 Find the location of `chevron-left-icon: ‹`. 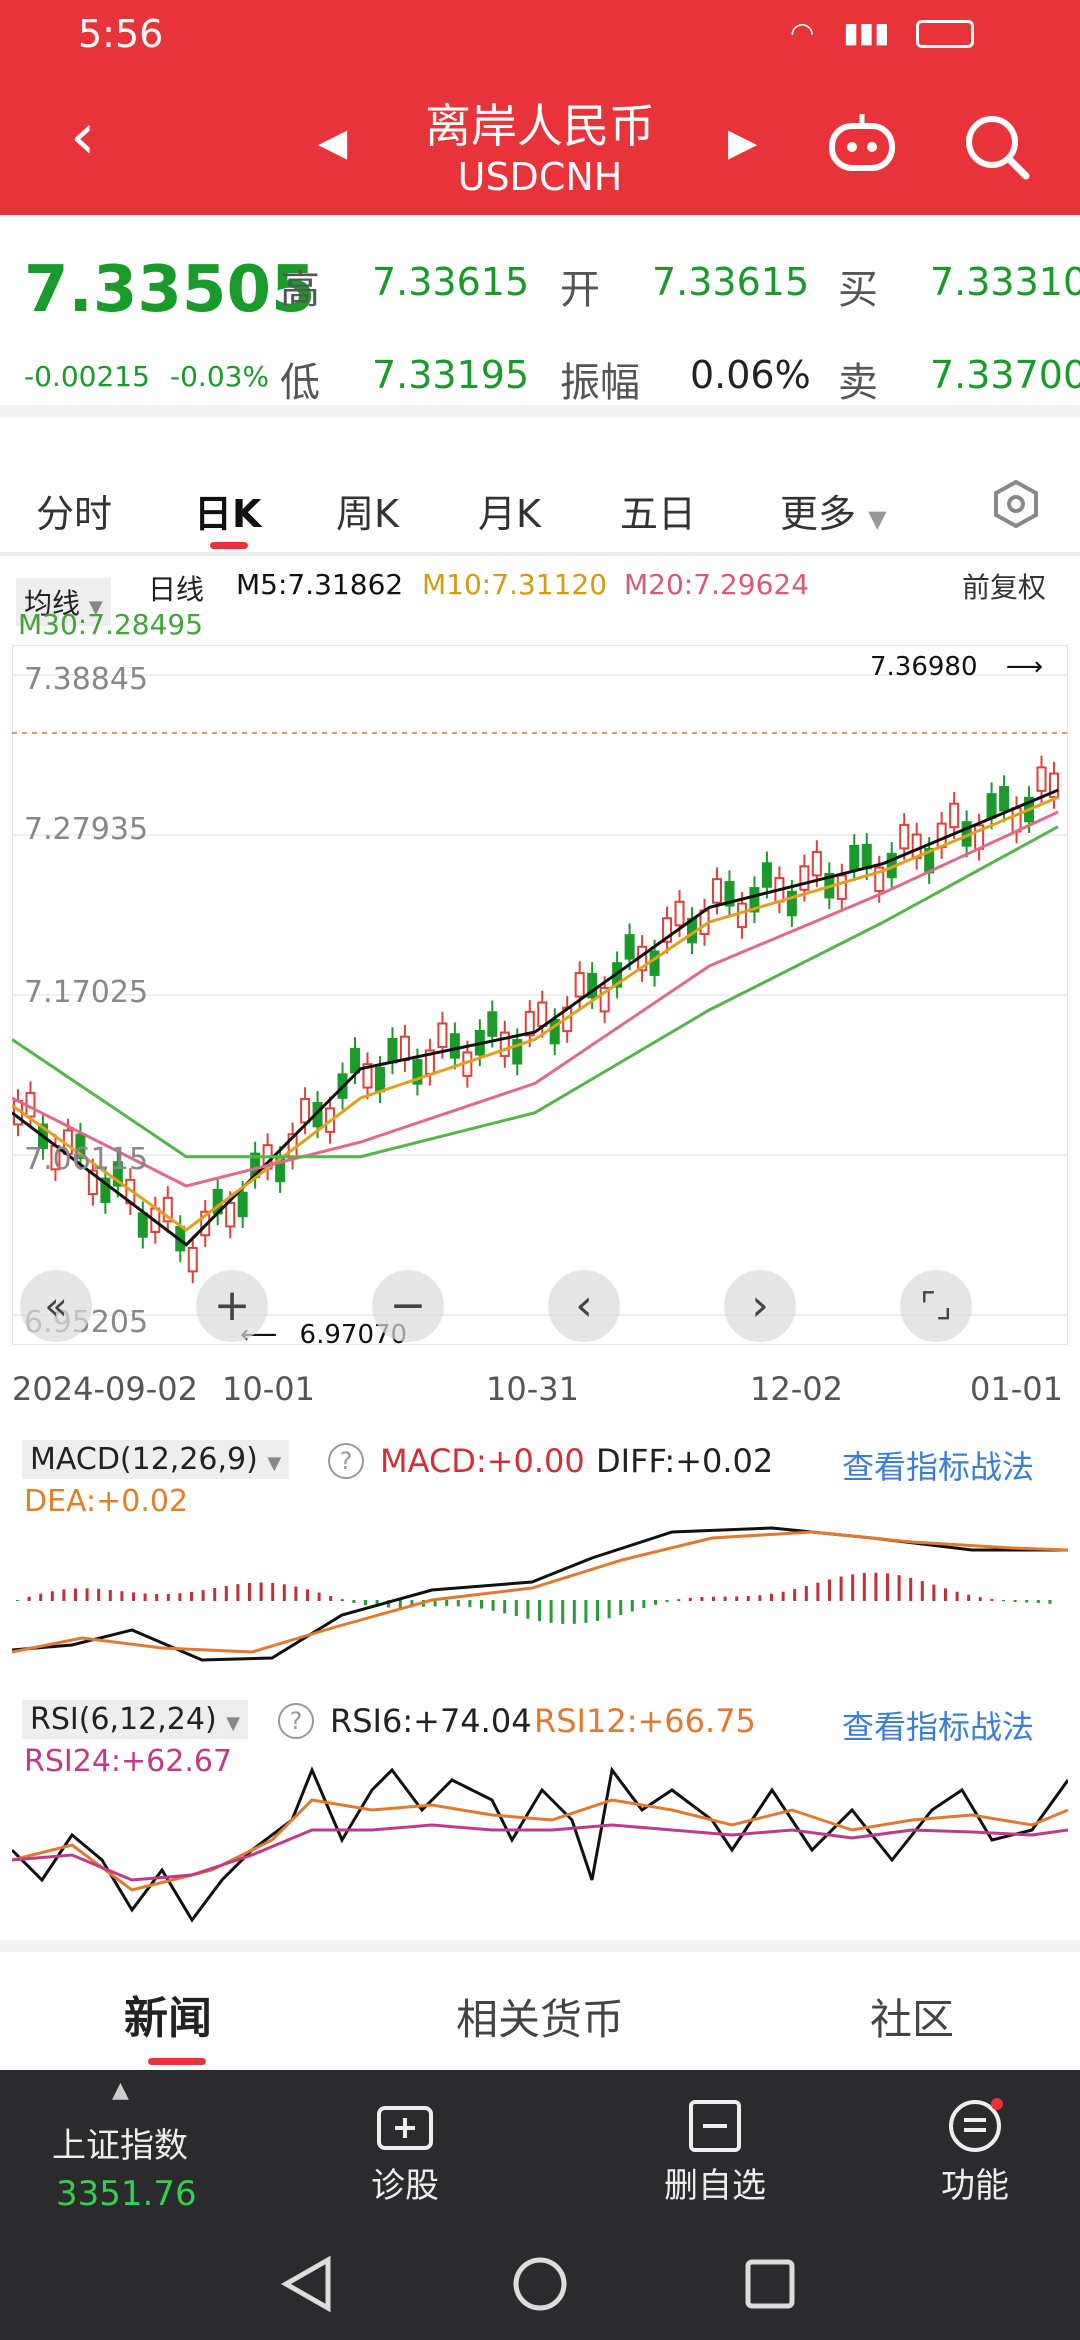

chevron-left-icon: ‹ is located at coordinates (584, 1305).